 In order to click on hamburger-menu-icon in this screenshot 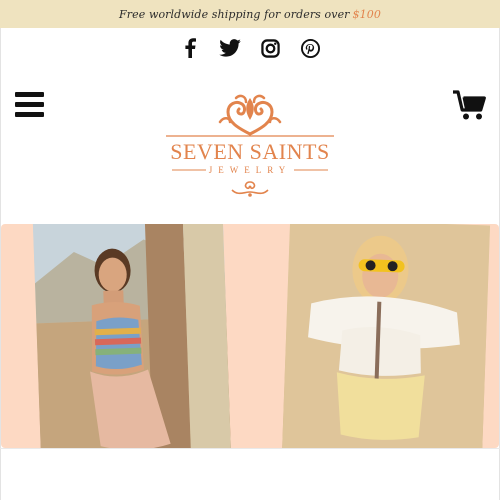, I will do `click(30, 105)`.